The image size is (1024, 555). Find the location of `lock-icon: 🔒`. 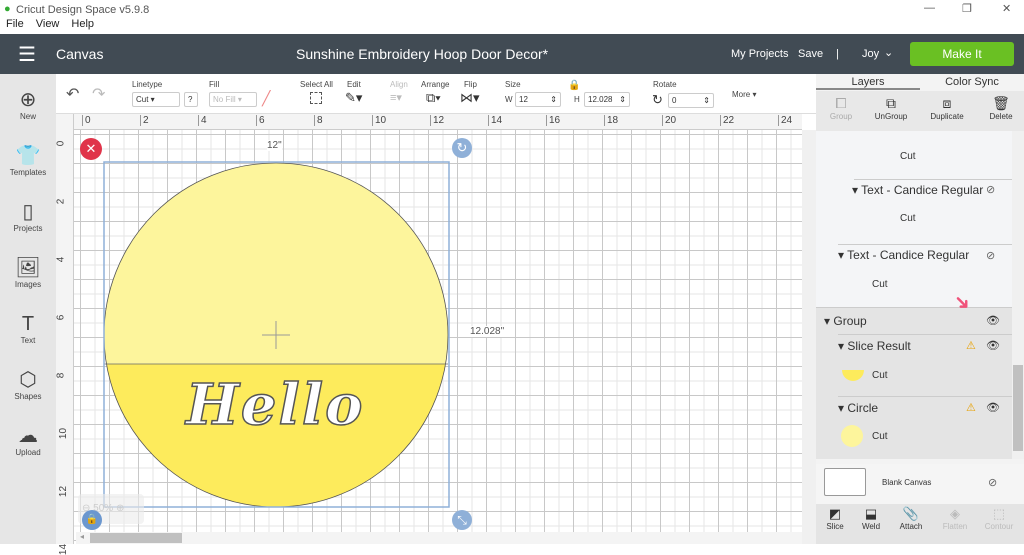

lock-icon: 🔒 is located at coordinates (92, 520).